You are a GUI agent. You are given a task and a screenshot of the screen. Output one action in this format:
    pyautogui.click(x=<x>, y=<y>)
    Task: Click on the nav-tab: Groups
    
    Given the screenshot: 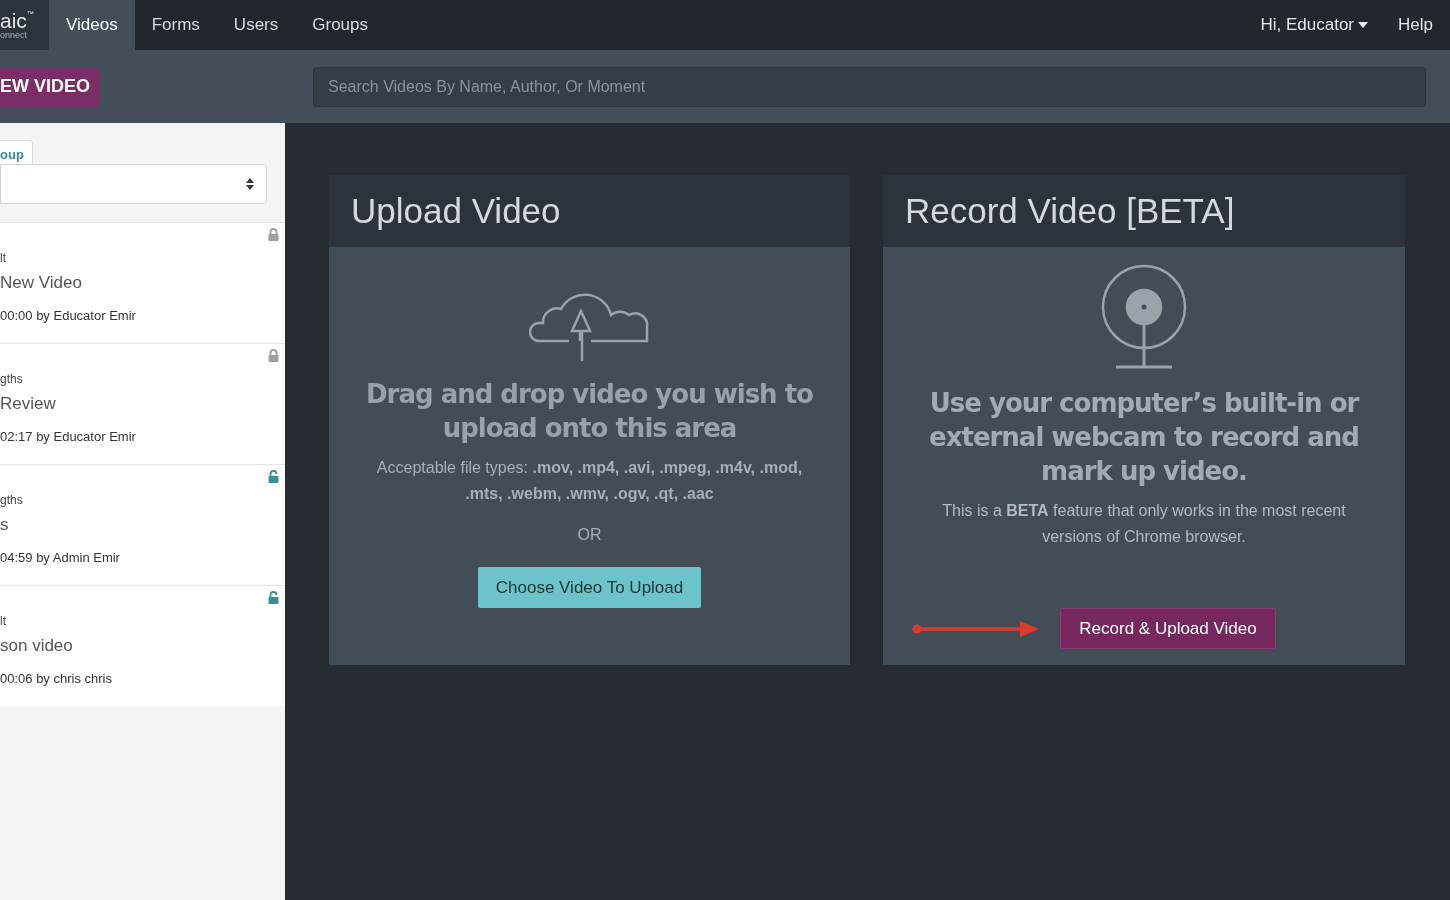 What is the action you would take?
    pyautogui.click(x=340, y=25)
    